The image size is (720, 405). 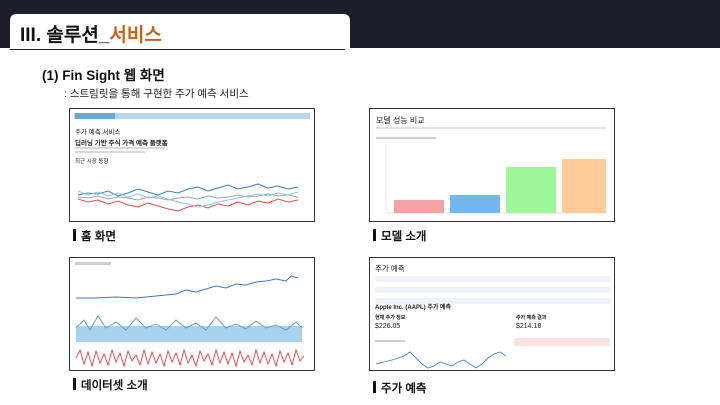 What do you see at coordinates (390, 318) in the screenshot?
I see `current-price-label: 현재 주가 정보` at bounding box center [390, 318].